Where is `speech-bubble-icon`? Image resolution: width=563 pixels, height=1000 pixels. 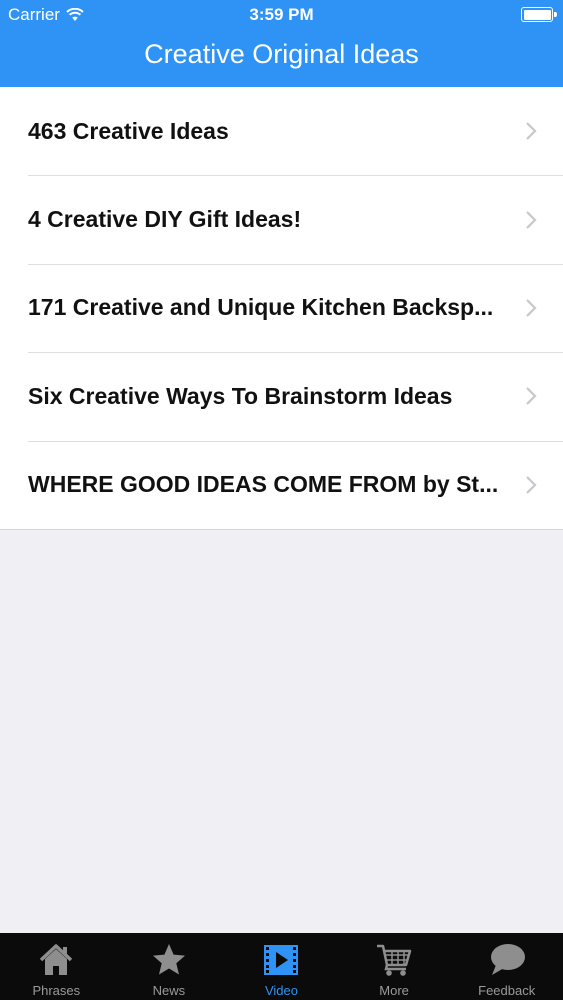 speech-bubble-icon is located at coordinates (507, 959).